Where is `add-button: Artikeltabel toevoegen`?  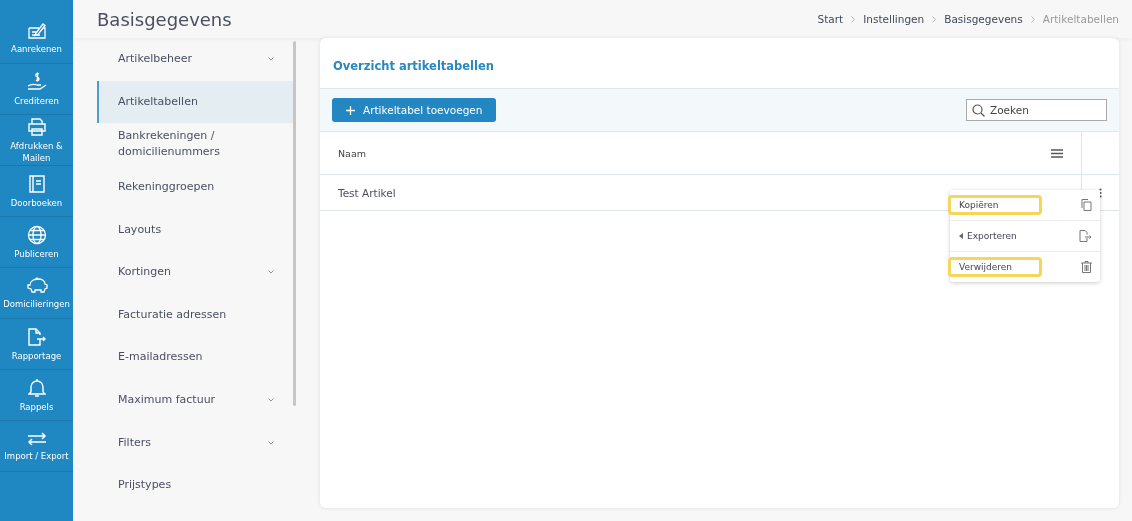
add-button: Artikeltabel toevoegen is located at coordinates (414, 110).